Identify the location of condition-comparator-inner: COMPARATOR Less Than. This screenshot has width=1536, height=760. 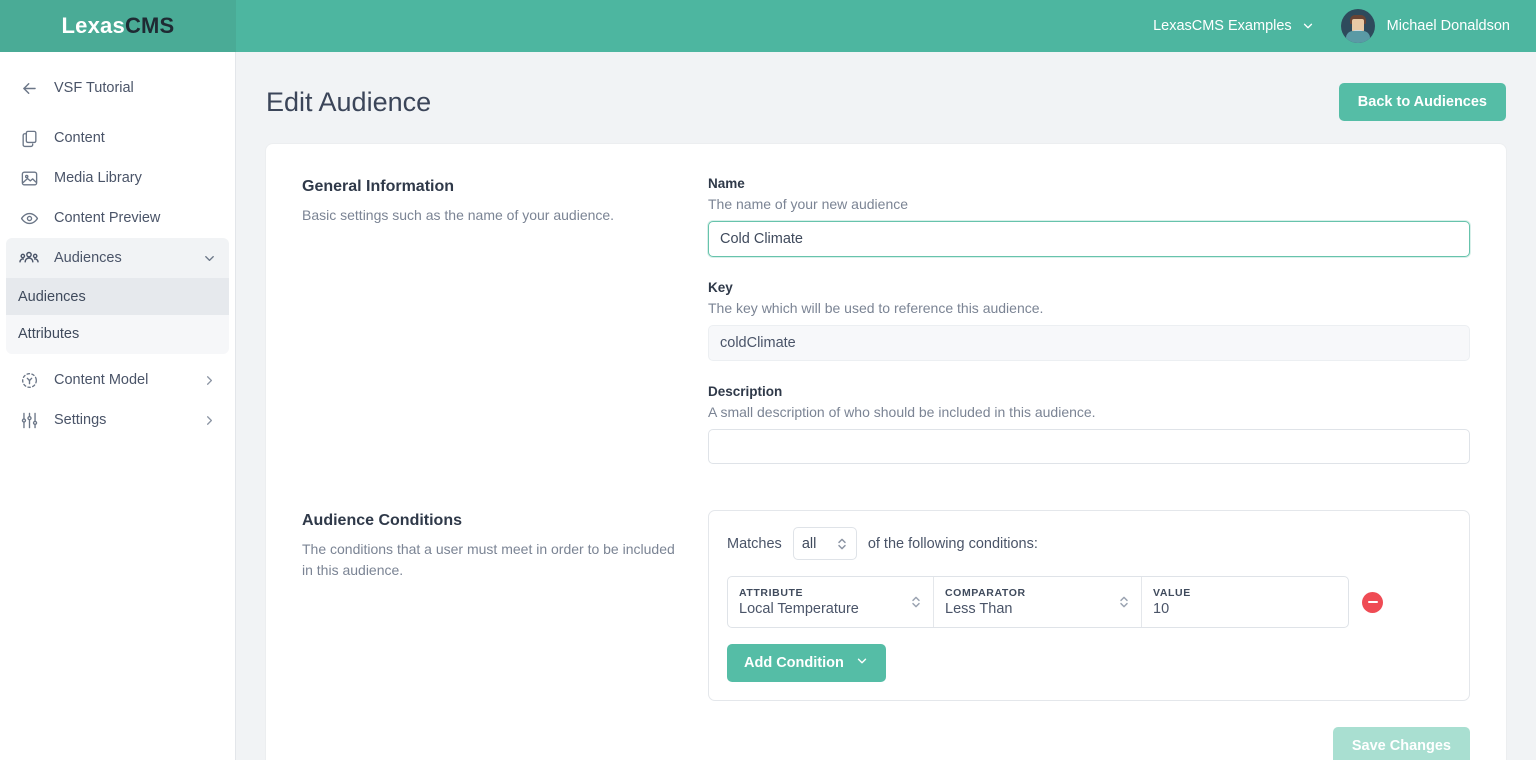
(1031, 602).